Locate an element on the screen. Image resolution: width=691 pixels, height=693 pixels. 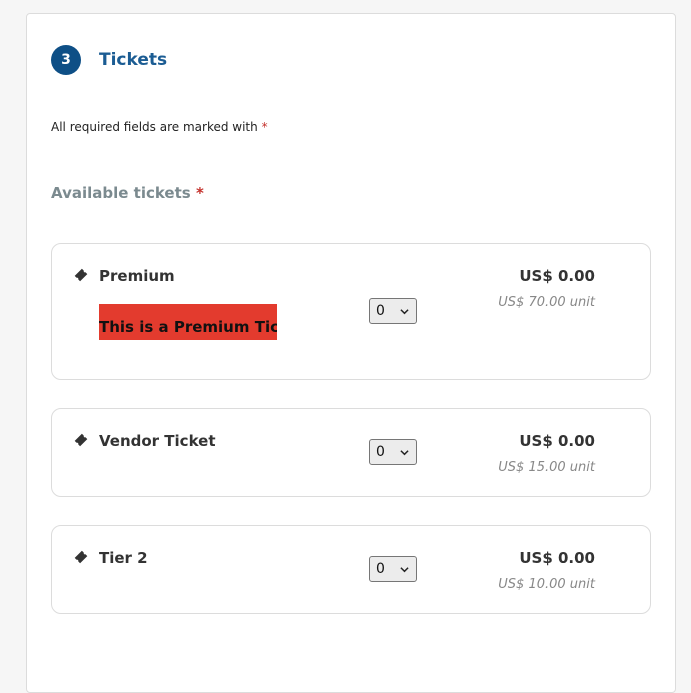
ticket-unit-price: US$ 15.00 unit is located at coordinates (546, 467).